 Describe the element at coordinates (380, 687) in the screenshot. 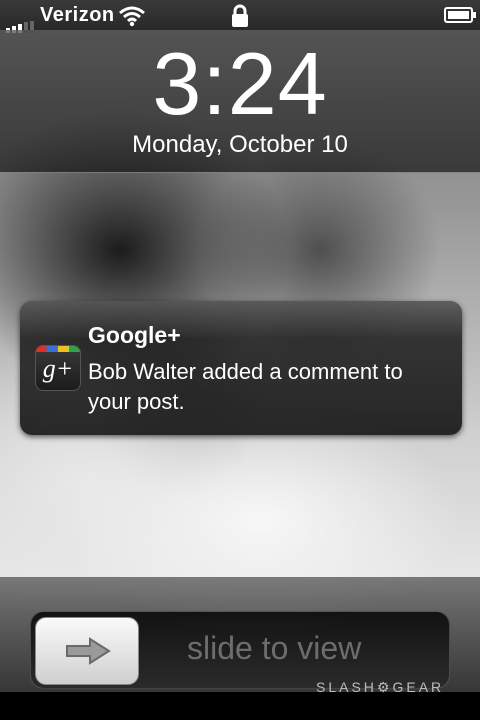

I see `slashgear-watermark: SLASH⚙GEAR` at that location.